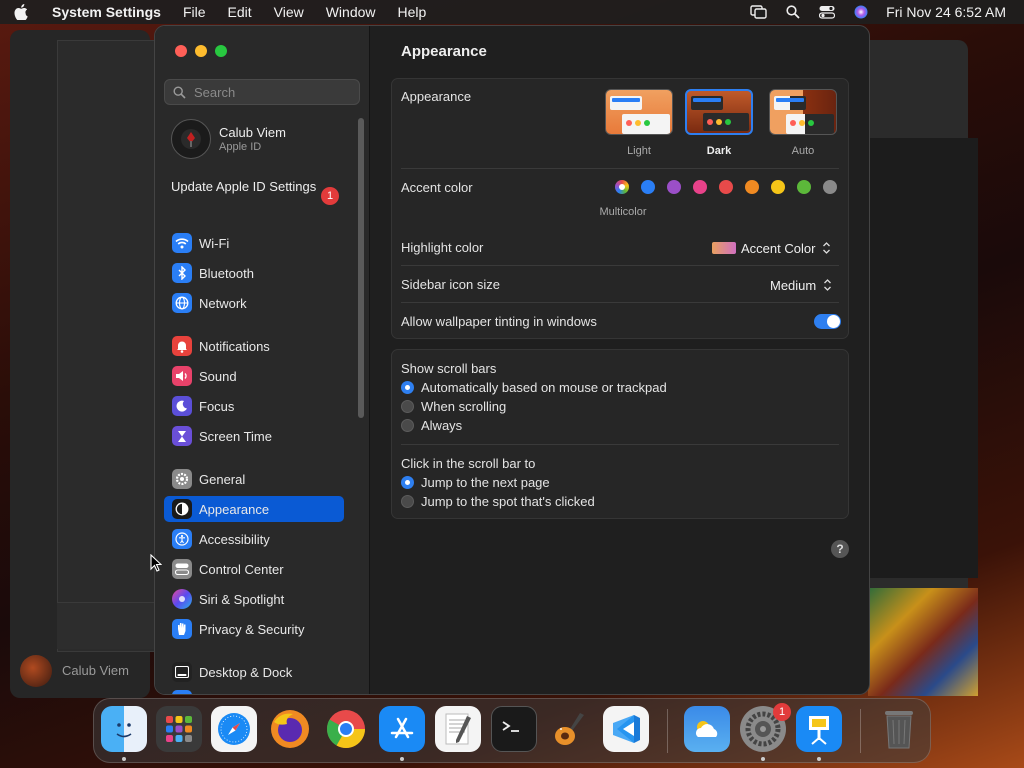  What do you see at coordinates (254, 569) in the screenshot?
I see `sidebar-item-control-center: Control Center` at bounding box center [254, 569].